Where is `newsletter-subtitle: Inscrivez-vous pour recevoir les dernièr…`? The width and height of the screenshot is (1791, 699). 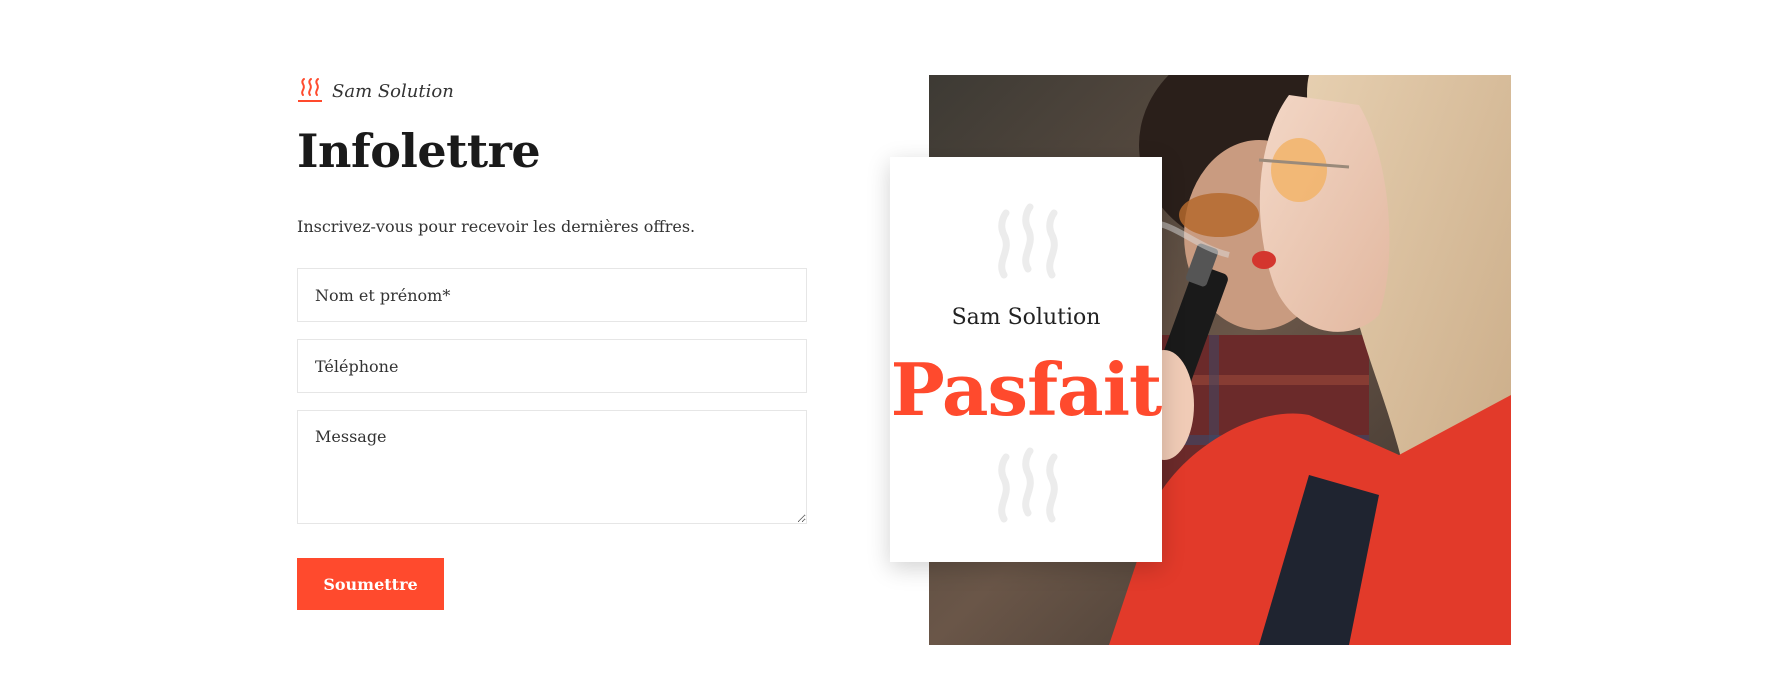
newsletter-subtitle: Inscrivez-vous pour recevoir les dernièr… is located at coordinates (496, 226).